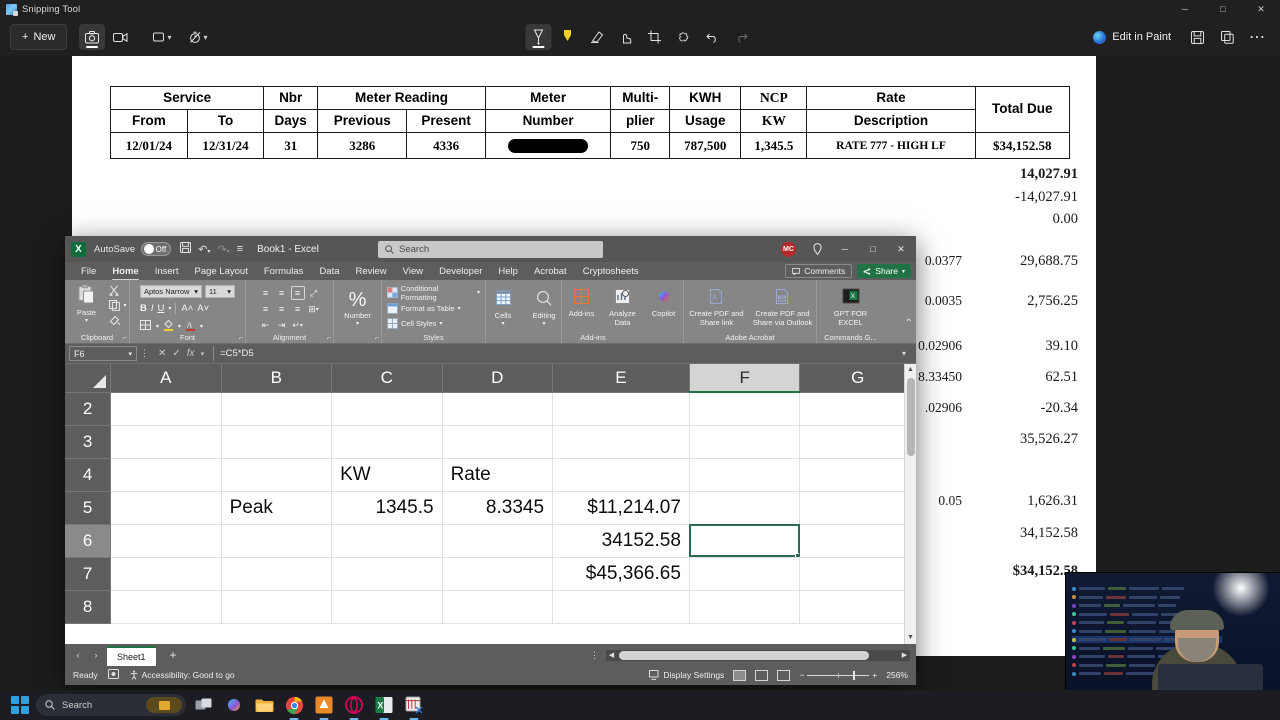 This screenshot has width=1280, height=720. What do you see at coordinates (717, 306) in the screenshot?
I see `create-pdf-share-link-button: A Create PDF and Share link` at bounding box center [717, 306].